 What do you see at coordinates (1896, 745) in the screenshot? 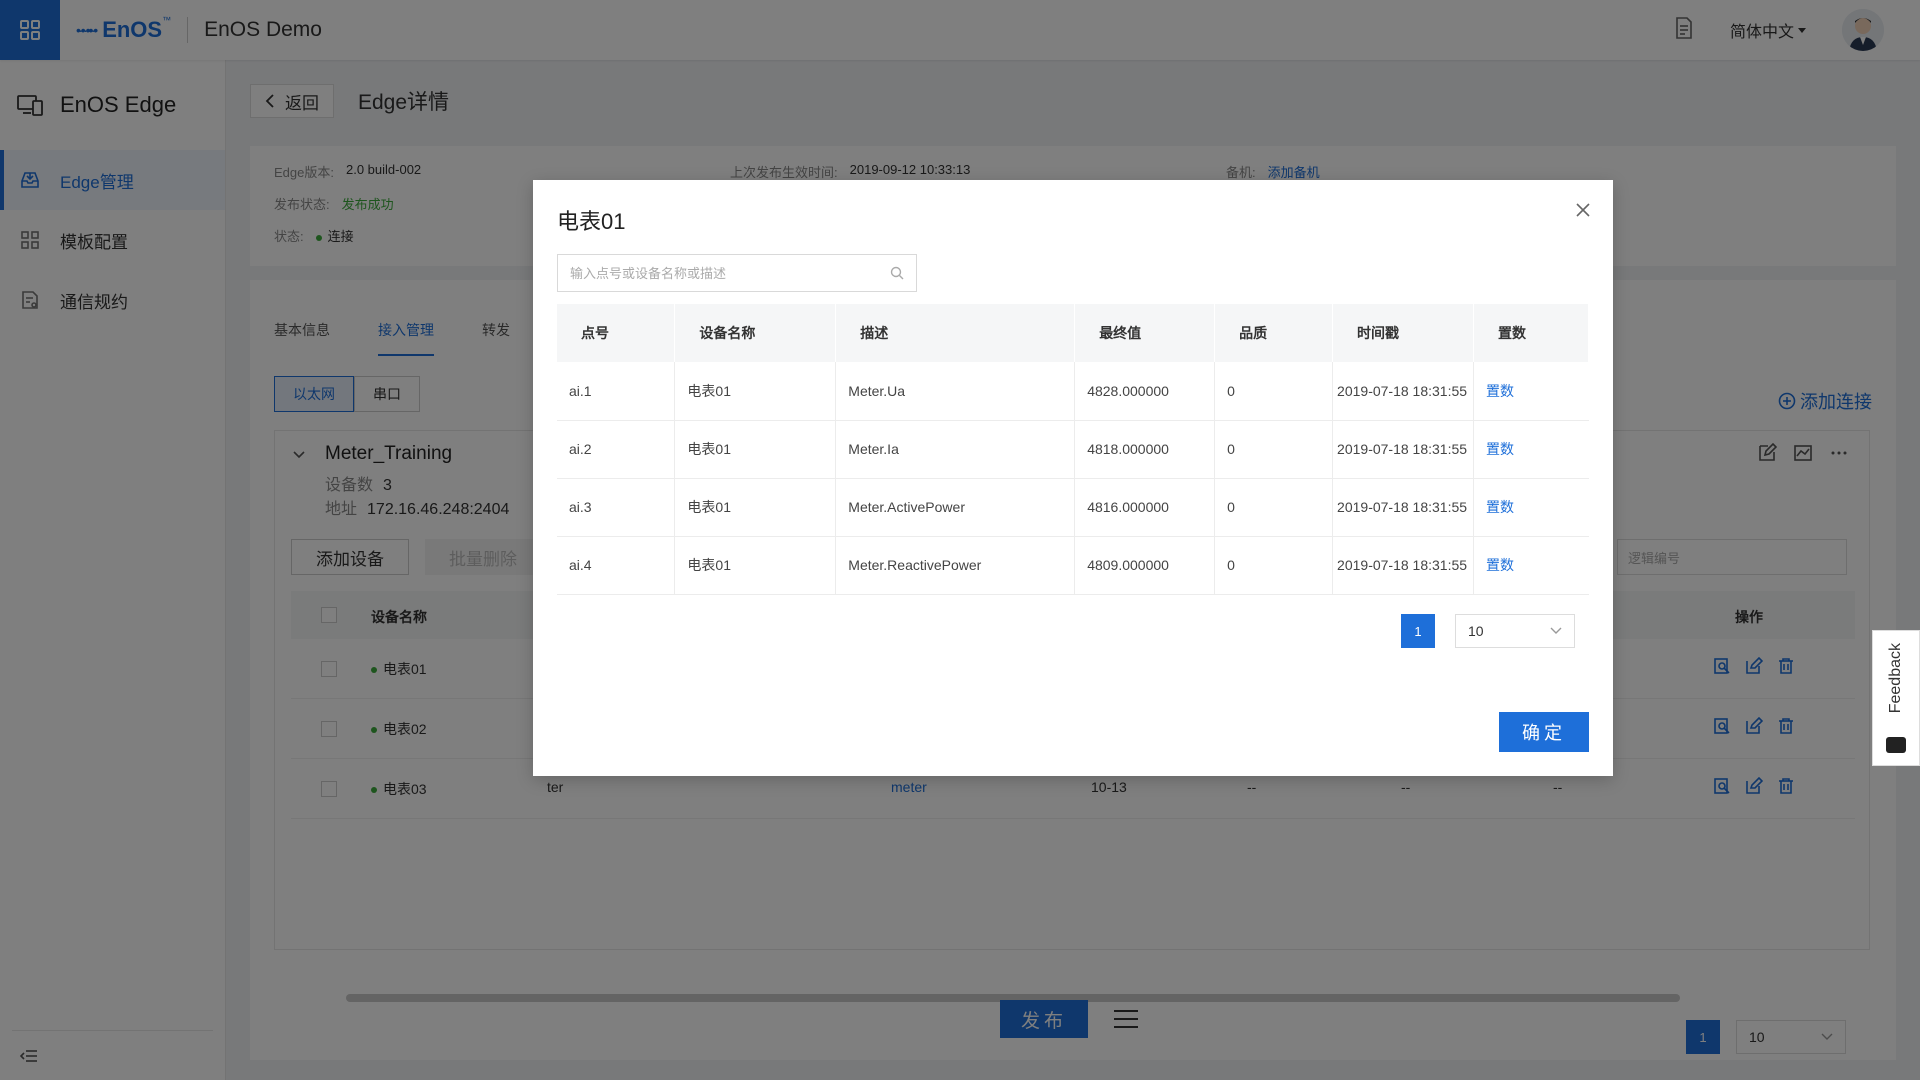
I see `feedback-face-icon` at bounding box center [1896, 745].